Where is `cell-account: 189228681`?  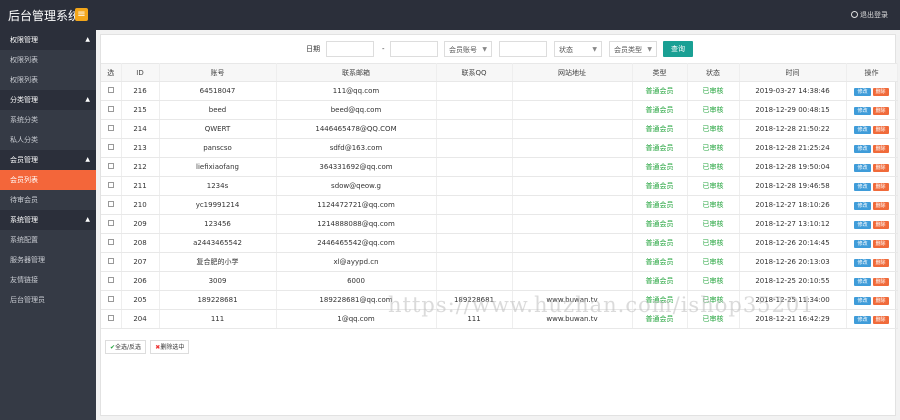
cell-account: 189228681 is located at coordinates (218, 300).